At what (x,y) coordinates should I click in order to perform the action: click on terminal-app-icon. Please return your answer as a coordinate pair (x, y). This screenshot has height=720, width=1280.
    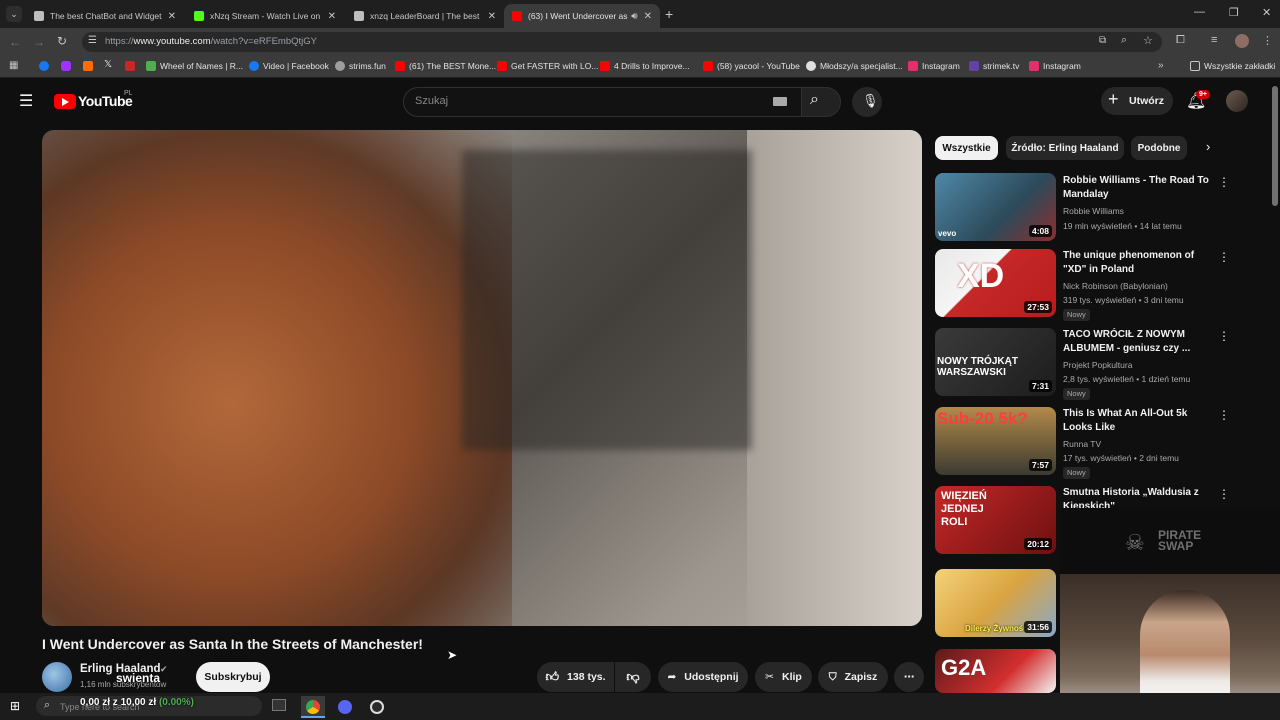
    Looking at the image, I should click on (279, 705).